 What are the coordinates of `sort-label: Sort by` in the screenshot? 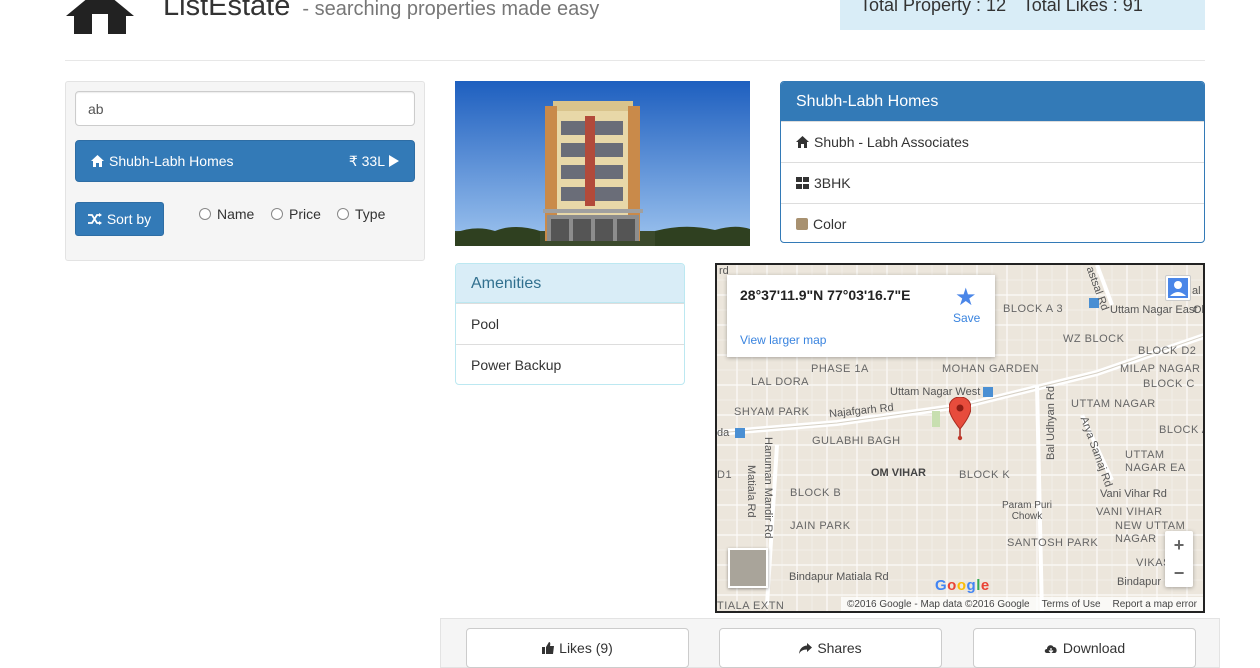 It's located at (129, 219).